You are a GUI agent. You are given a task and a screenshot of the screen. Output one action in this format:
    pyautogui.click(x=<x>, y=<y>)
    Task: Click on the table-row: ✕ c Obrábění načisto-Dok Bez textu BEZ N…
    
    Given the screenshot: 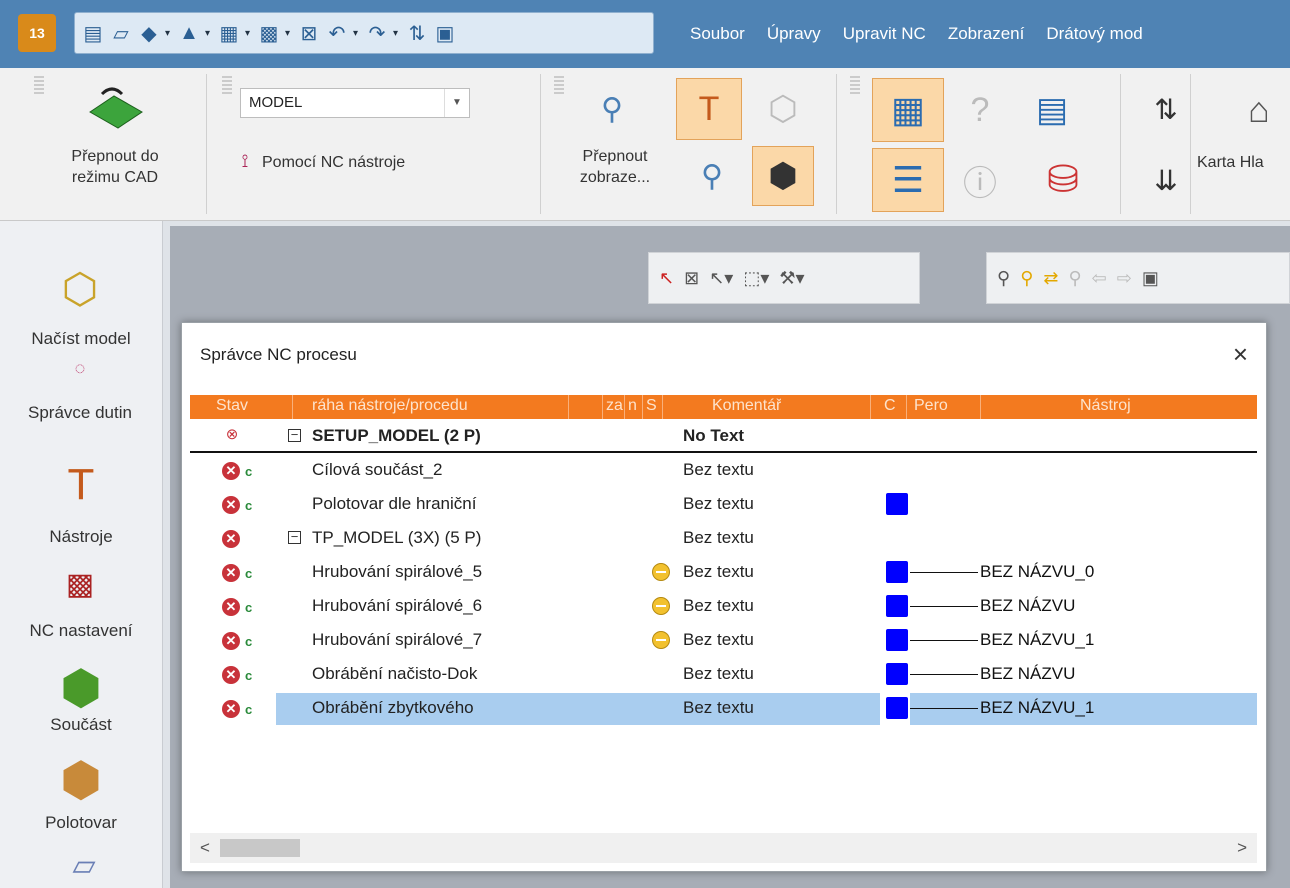 What is the action you would take?
    pyautogui.click(x=723, y=674)
    